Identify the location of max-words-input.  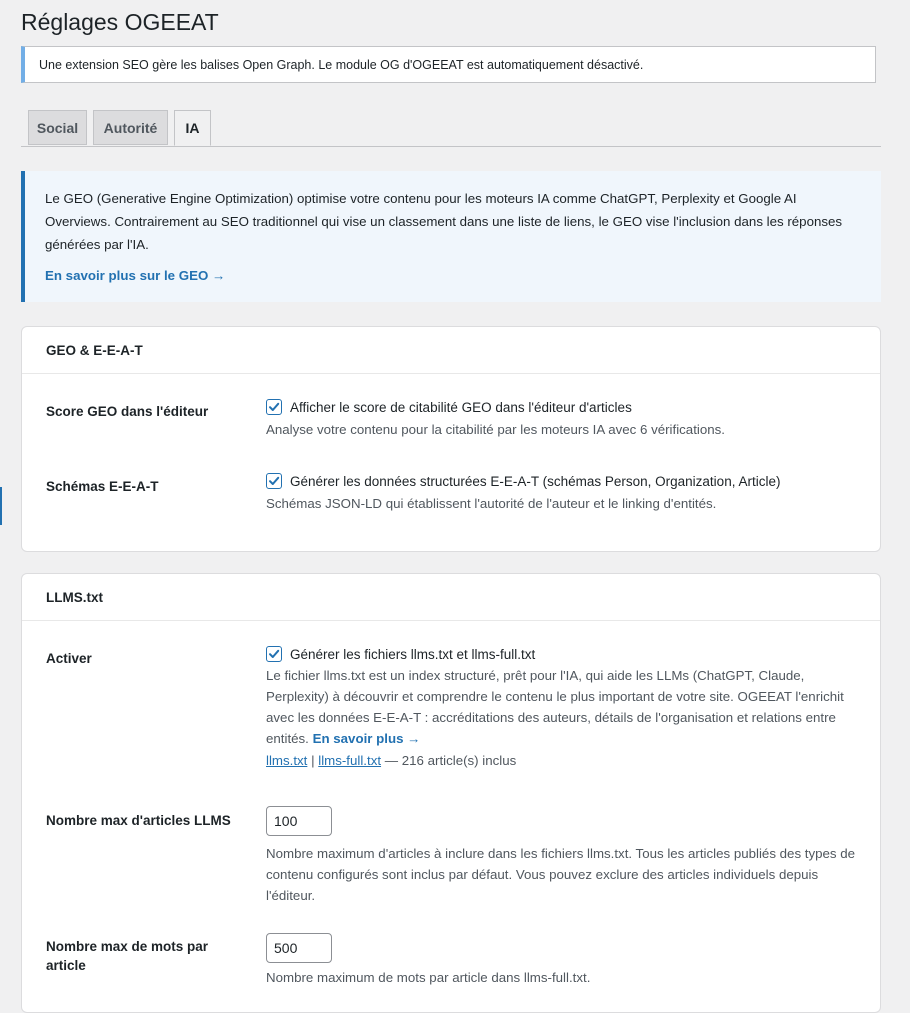
(299, 948).